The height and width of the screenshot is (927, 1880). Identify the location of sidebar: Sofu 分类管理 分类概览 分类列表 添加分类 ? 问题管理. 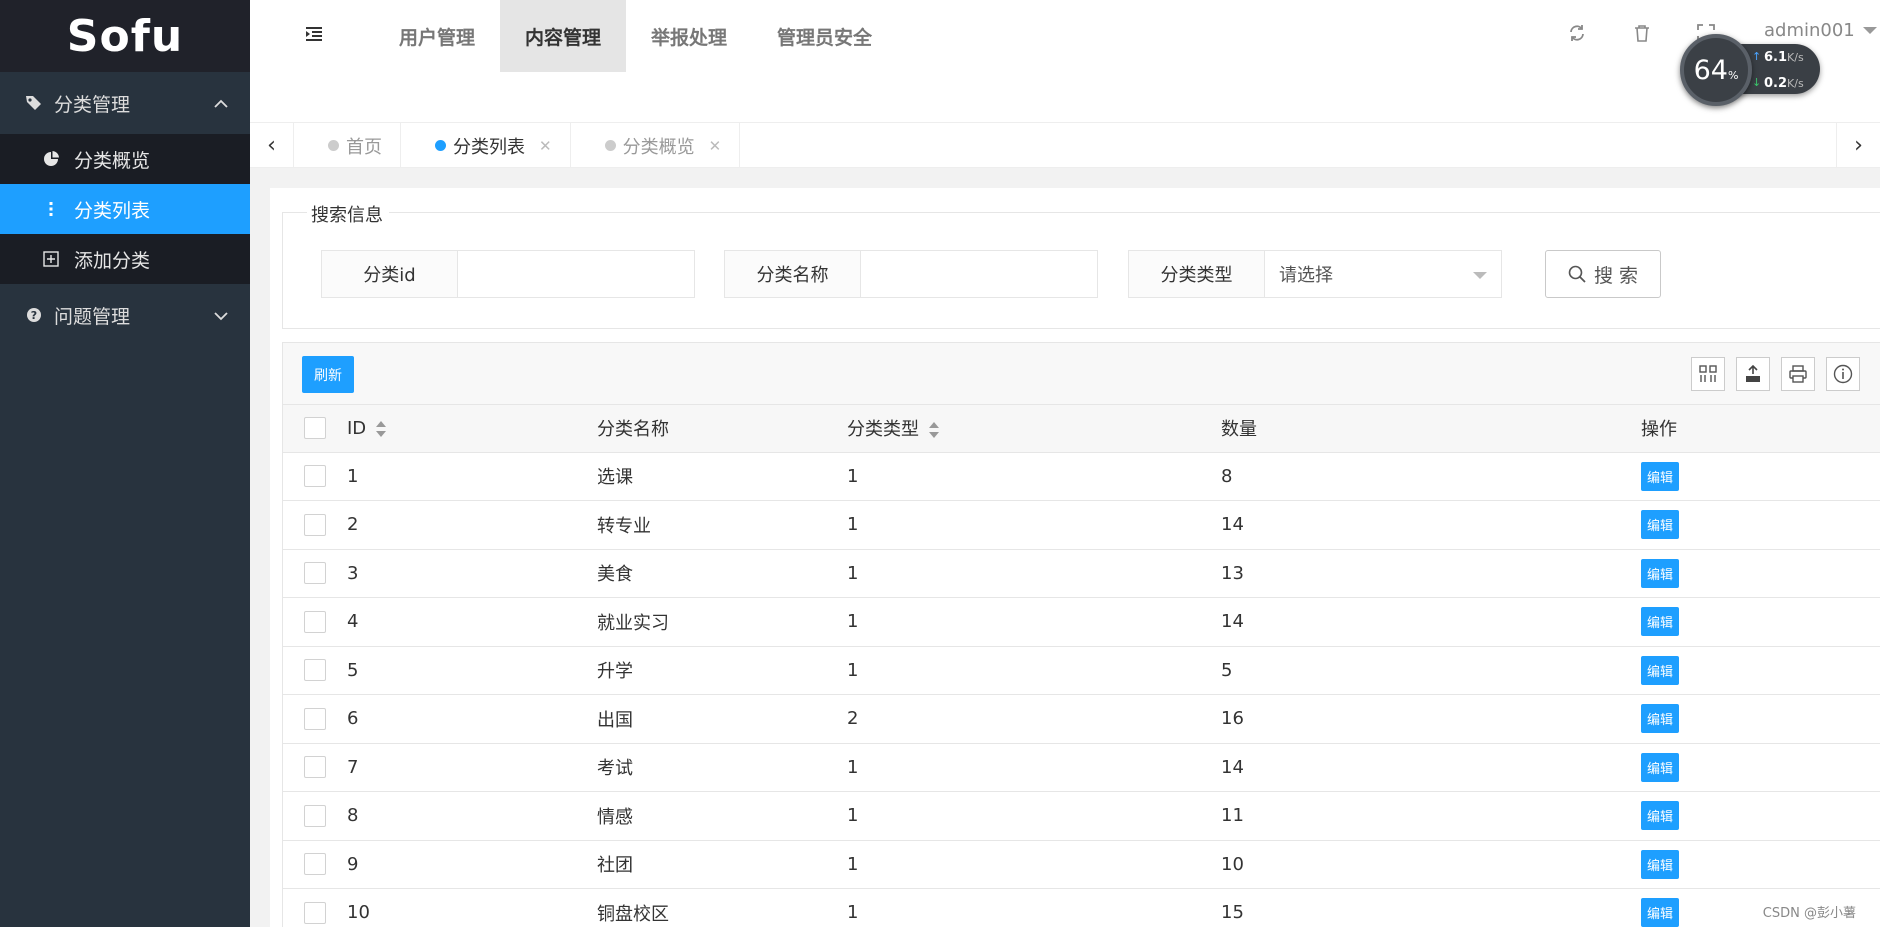
(125, 463).